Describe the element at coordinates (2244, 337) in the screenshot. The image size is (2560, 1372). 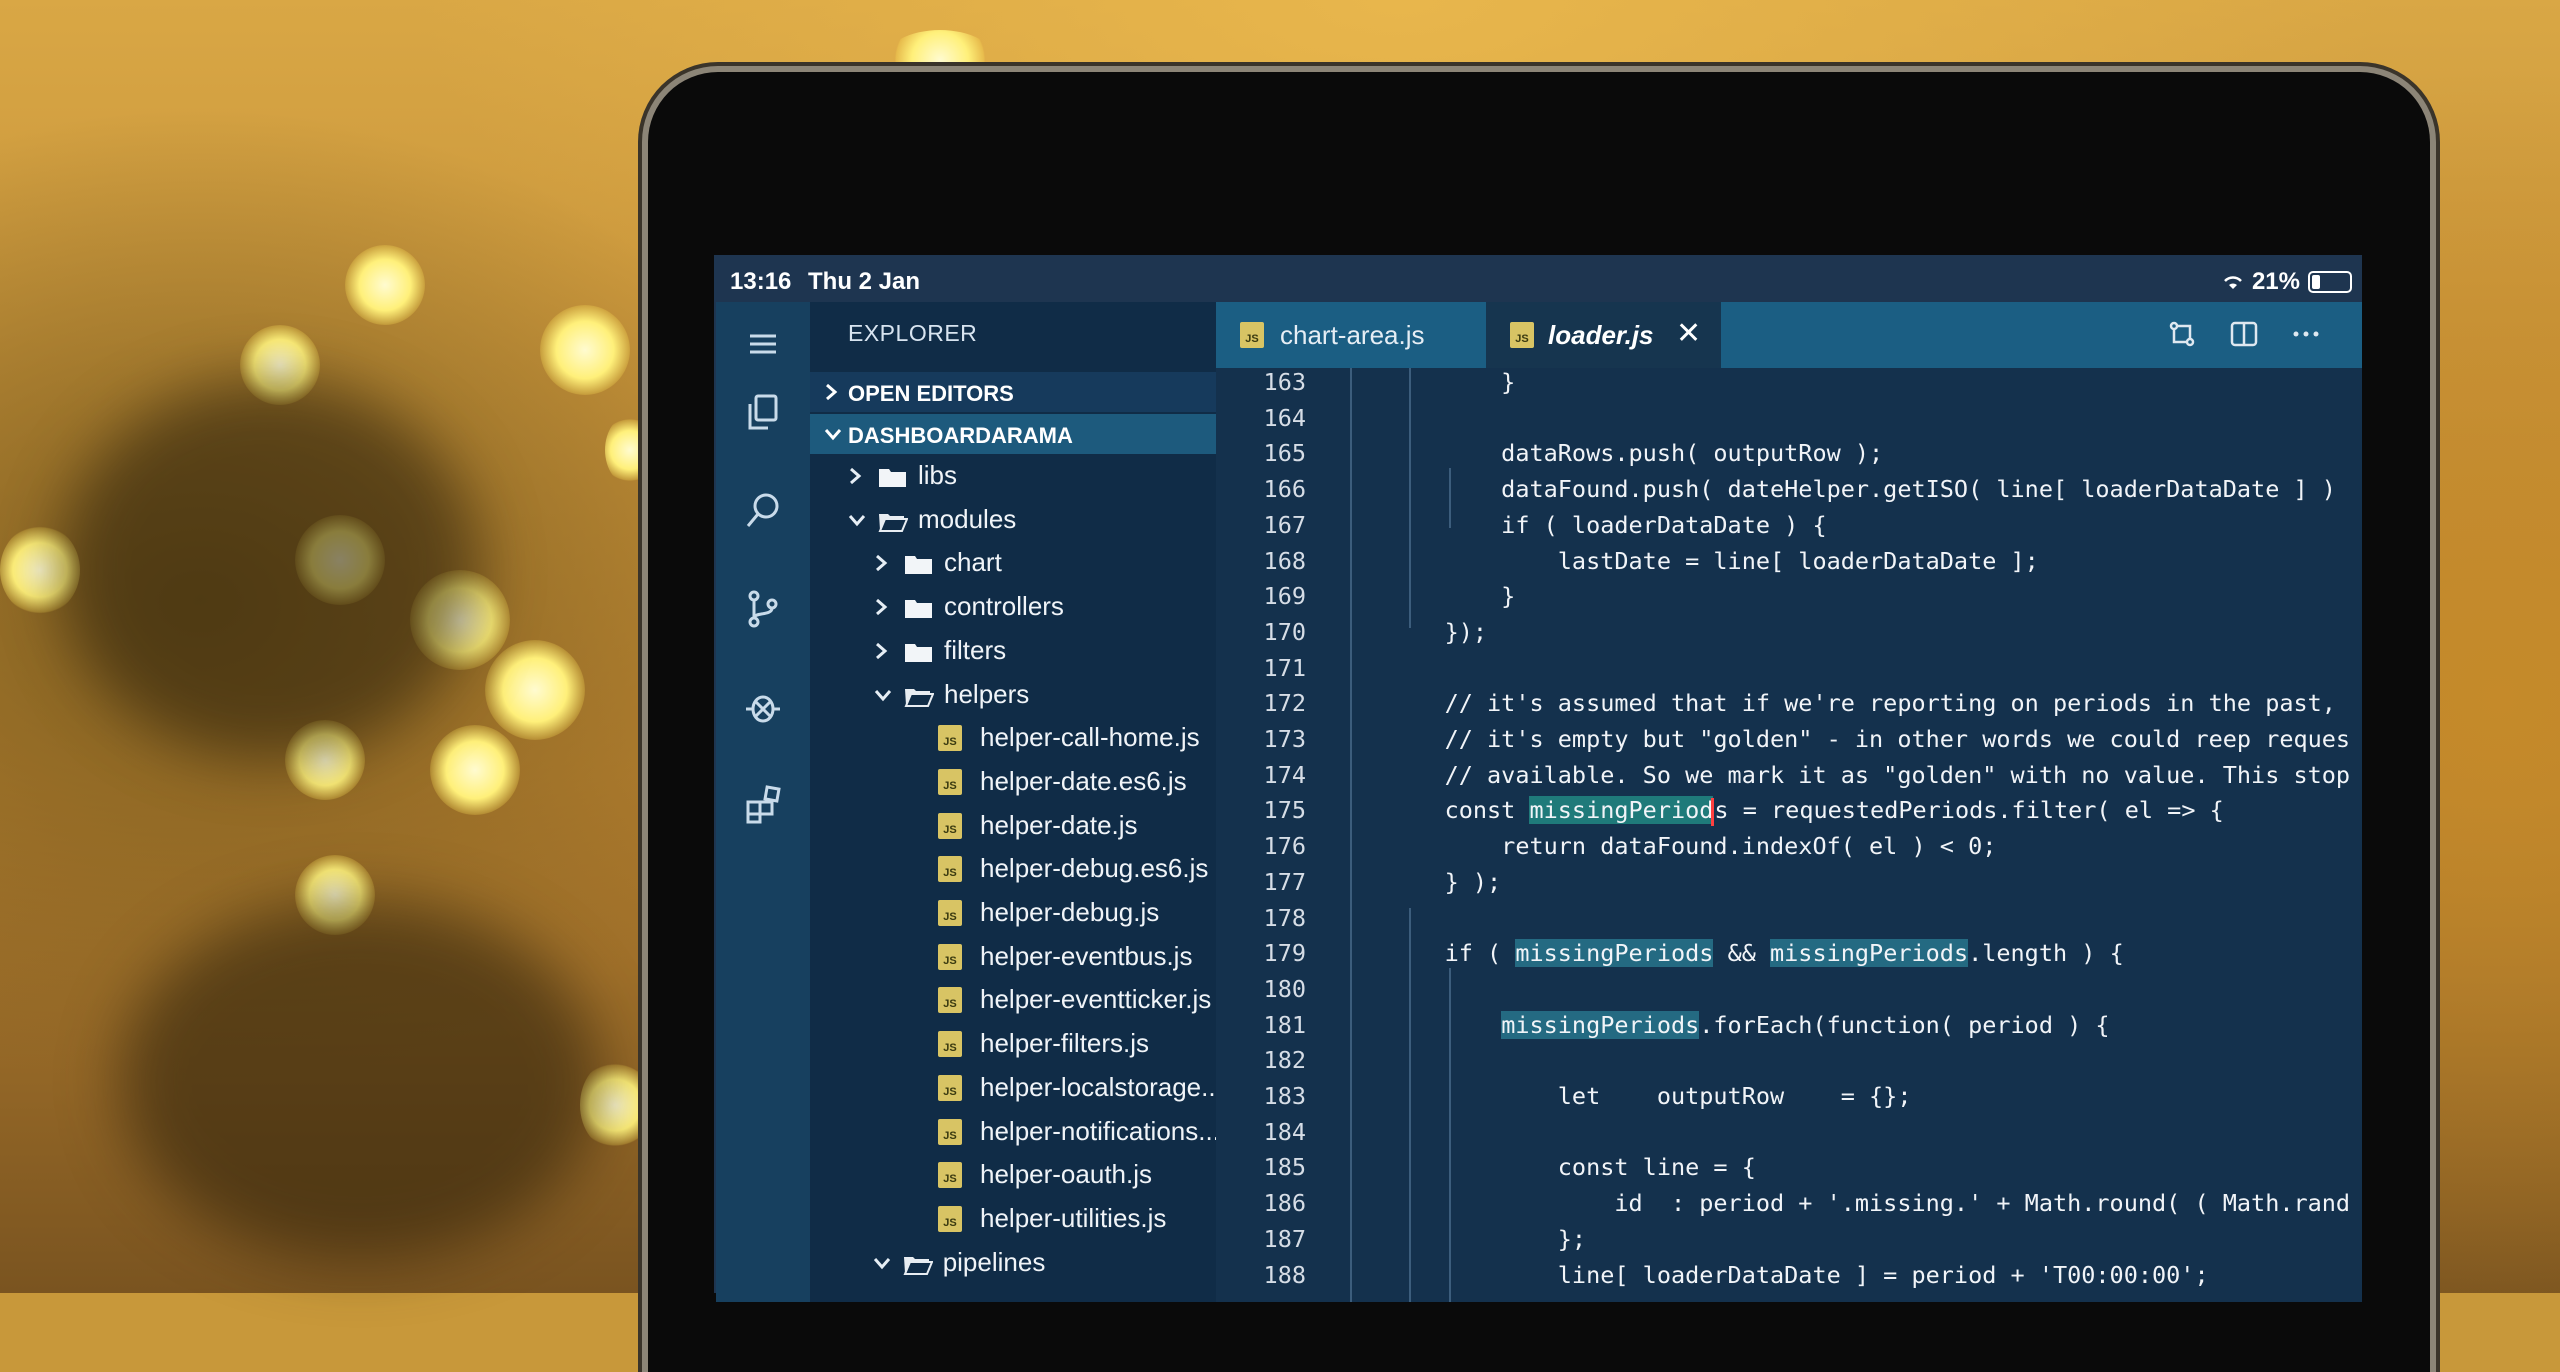
I see `split-editor-icon` at that location.